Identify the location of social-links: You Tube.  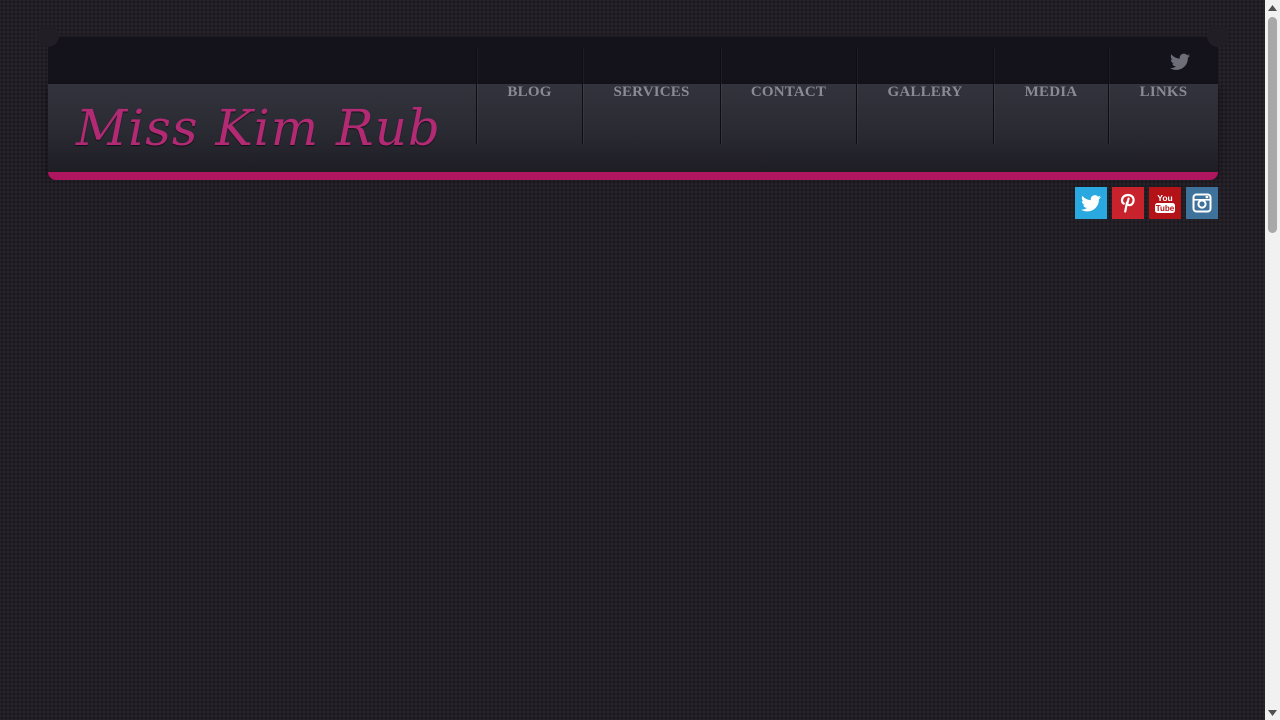
(1146, 203).